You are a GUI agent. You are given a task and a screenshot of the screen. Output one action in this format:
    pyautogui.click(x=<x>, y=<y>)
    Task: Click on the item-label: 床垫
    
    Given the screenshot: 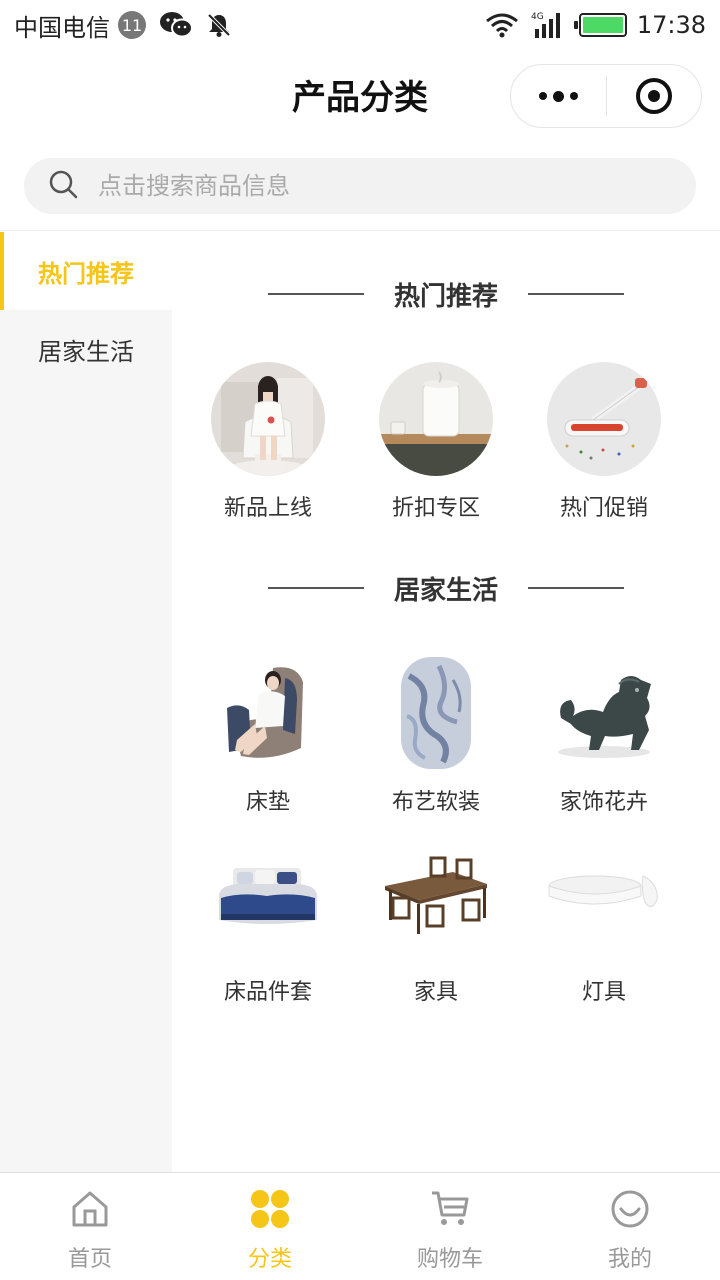 What is the action you would take?
    pyautogui.click(x=267, y=802)
    